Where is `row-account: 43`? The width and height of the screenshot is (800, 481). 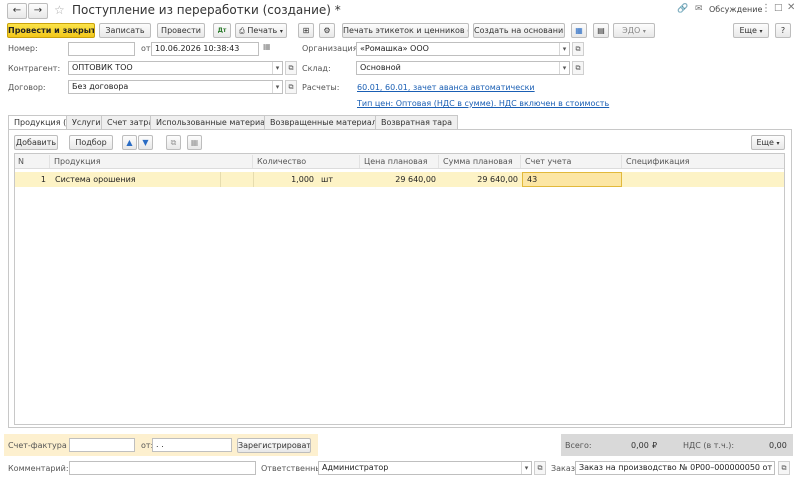
row-account: 43 is located at coordinates (572, 179).